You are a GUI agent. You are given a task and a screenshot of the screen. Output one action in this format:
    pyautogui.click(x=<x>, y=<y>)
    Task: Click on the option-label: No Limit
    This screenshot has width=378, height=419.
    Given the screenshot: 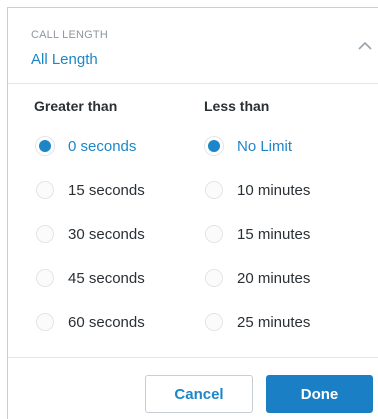 What is the action you would take?
    pyautogui.click(x=265, y=146)
    